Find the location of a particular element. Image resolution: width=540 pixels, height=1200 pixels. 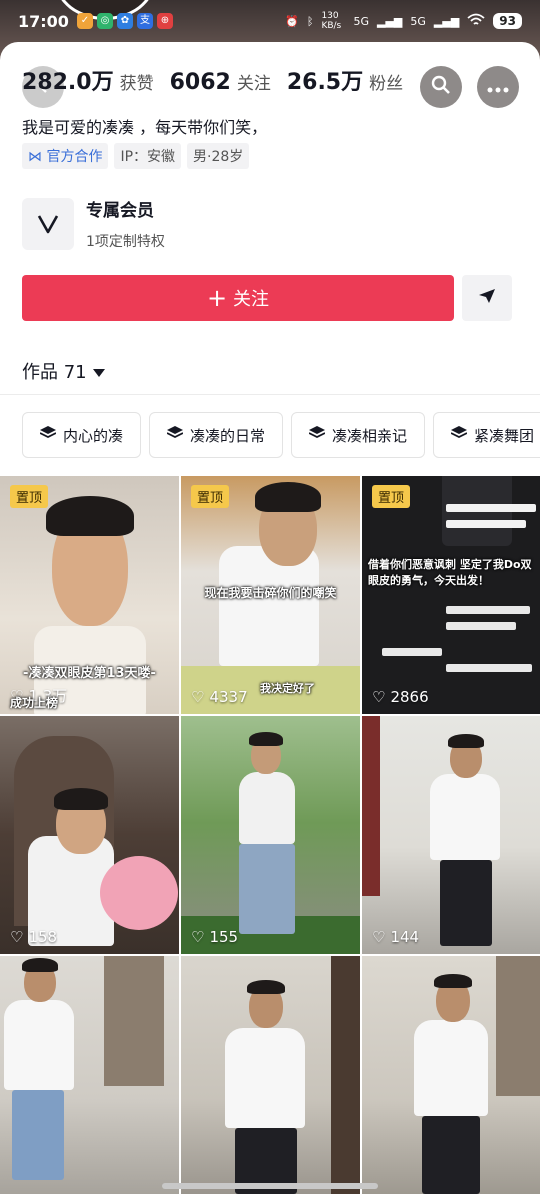

works-tab: 作品 71 is located at coordinates (63, 371).